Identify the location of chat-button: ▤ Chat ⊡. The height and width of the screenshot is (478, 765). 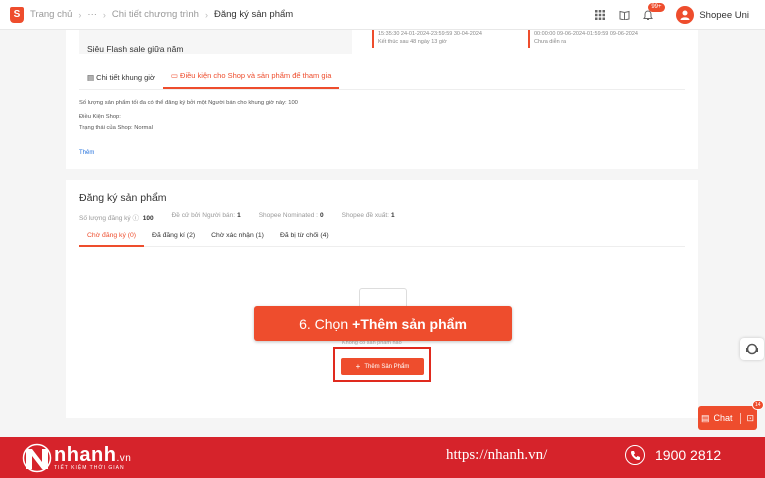
(727, 418).